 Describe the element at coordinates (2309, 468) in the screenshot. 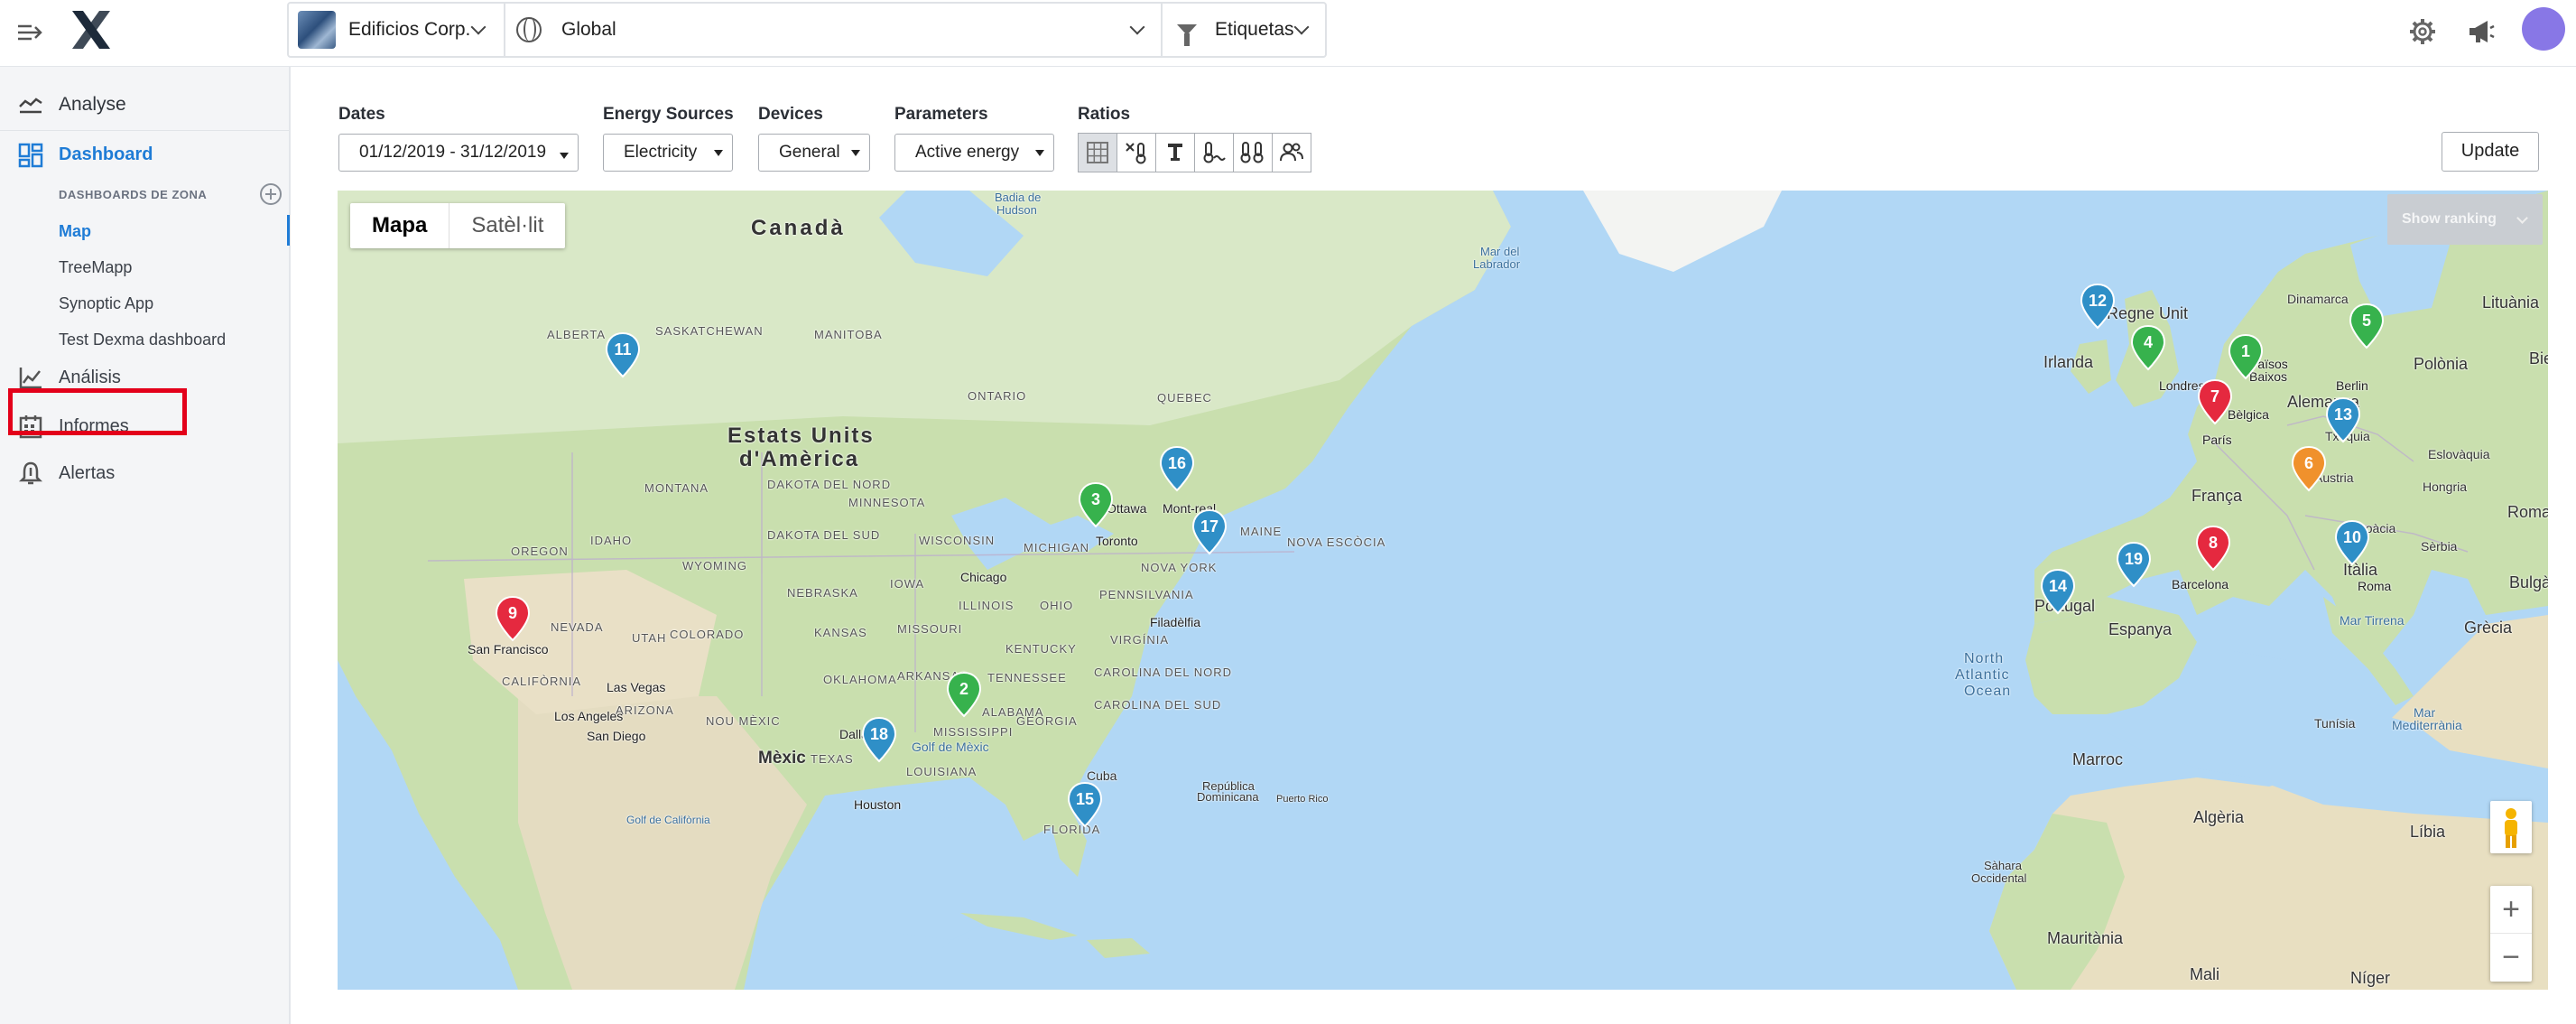

I see `map-marker-6: 6` at that location.